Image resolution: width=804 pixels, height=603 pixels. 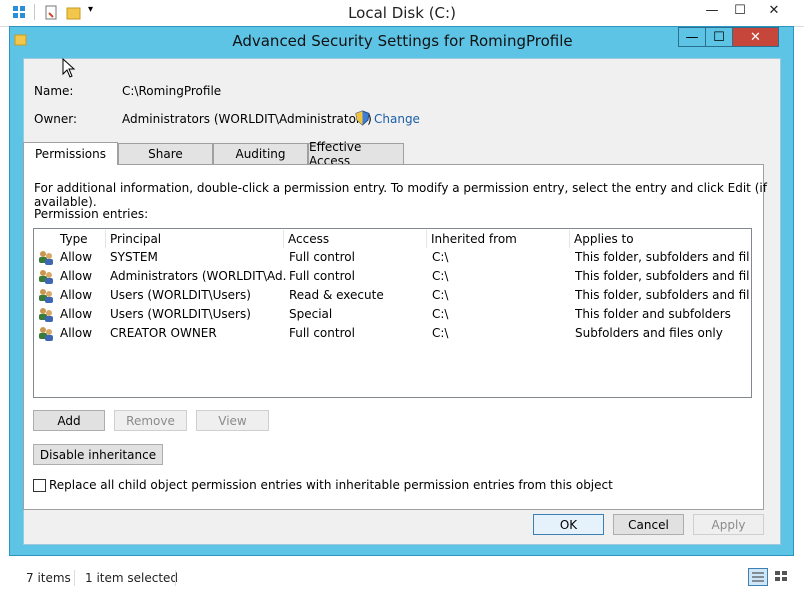 I want to click on explorer-close-icon: ✕, so click(x=774, y=10).